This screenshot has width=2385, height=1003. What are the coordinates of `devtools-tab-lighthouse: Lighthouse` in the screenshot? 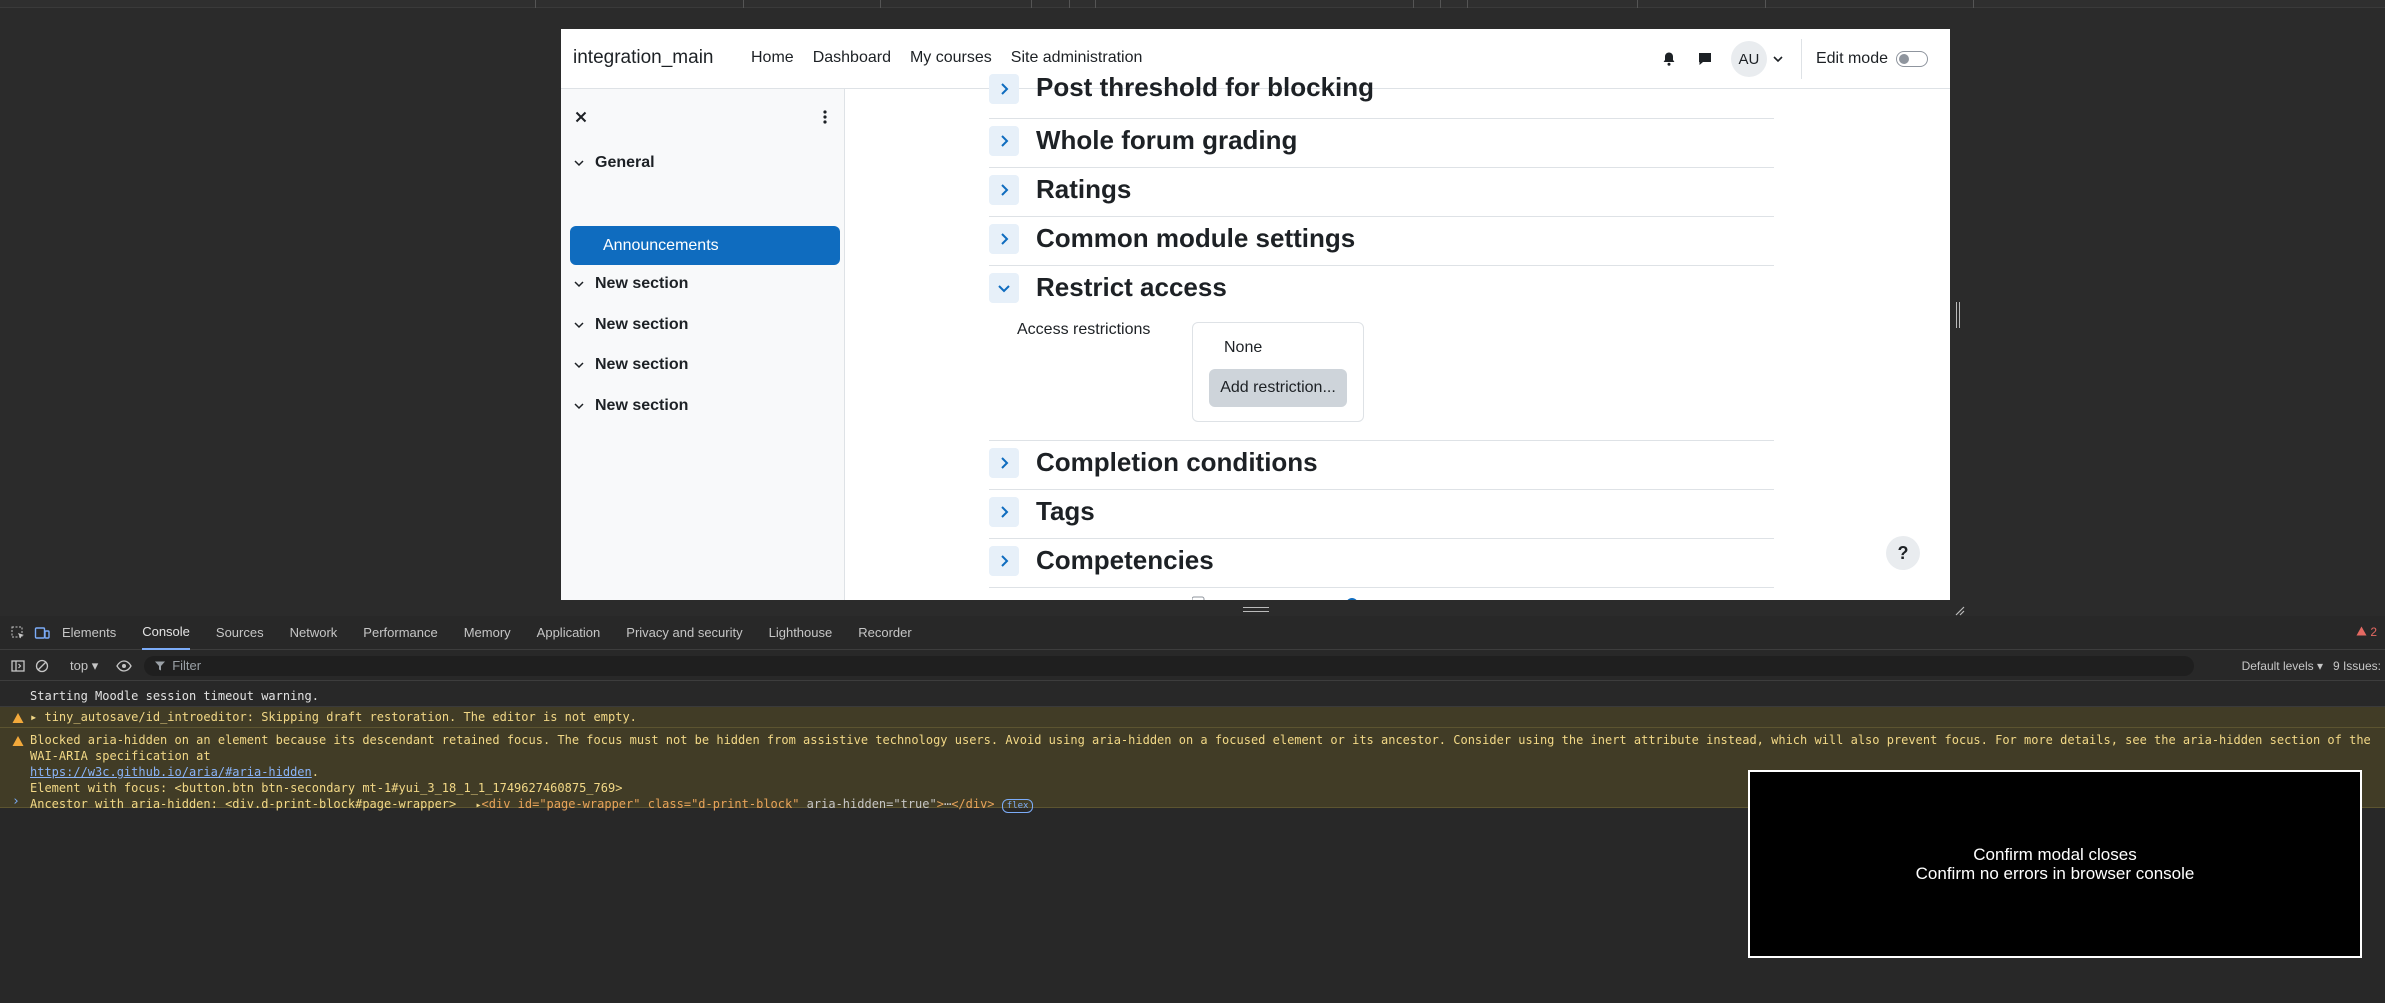 It's located at (801, 633).